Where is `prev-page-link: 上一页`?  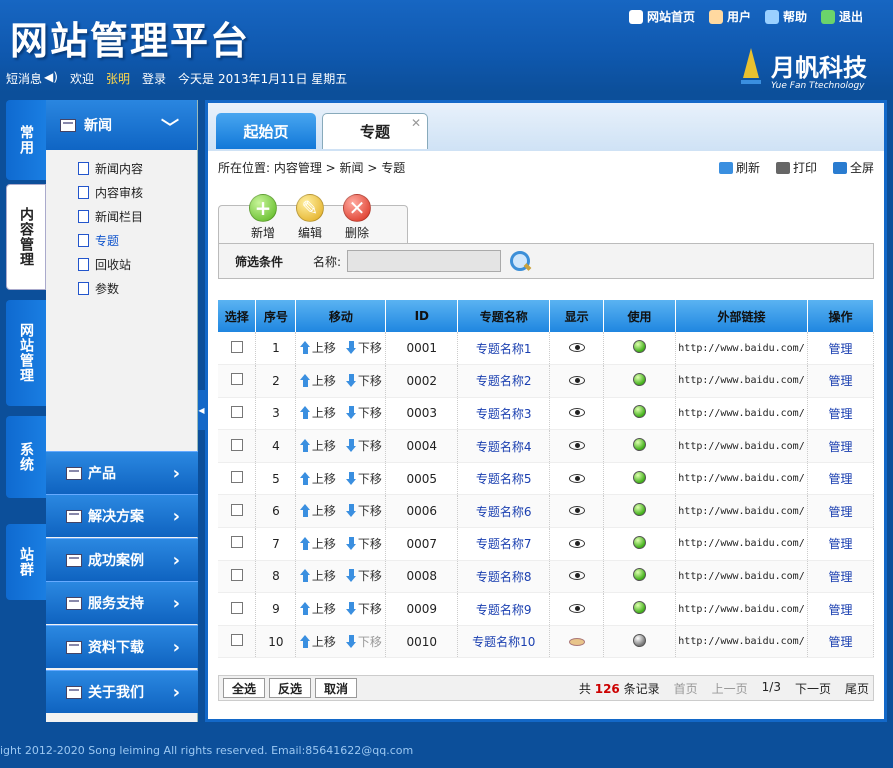
prev-page-link: 上一页 is located at coordinates (730, 688).